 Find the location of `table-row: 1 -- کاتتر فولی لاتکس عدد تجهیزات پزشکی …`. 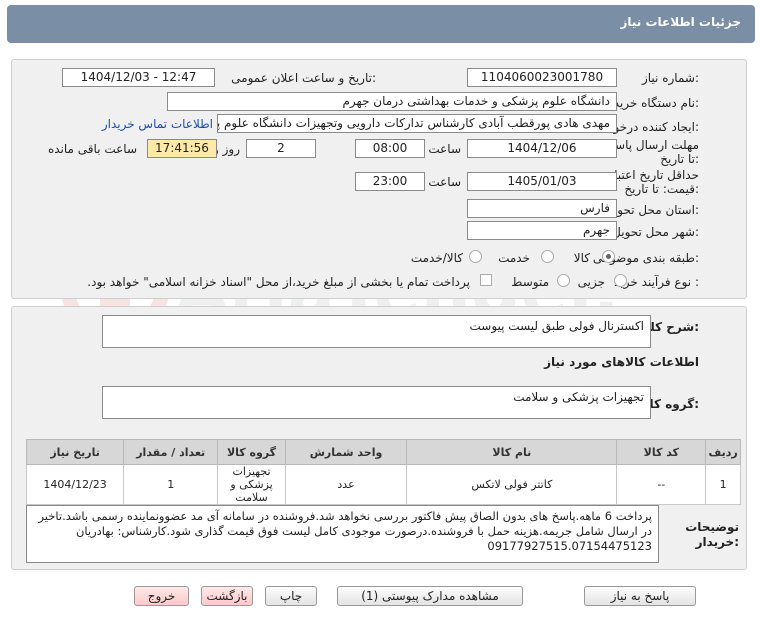

table-row: 1 -- کاتتر فولی لاتکس عدد تجهیزات پزشکی … is located at coordinates (383, 484).